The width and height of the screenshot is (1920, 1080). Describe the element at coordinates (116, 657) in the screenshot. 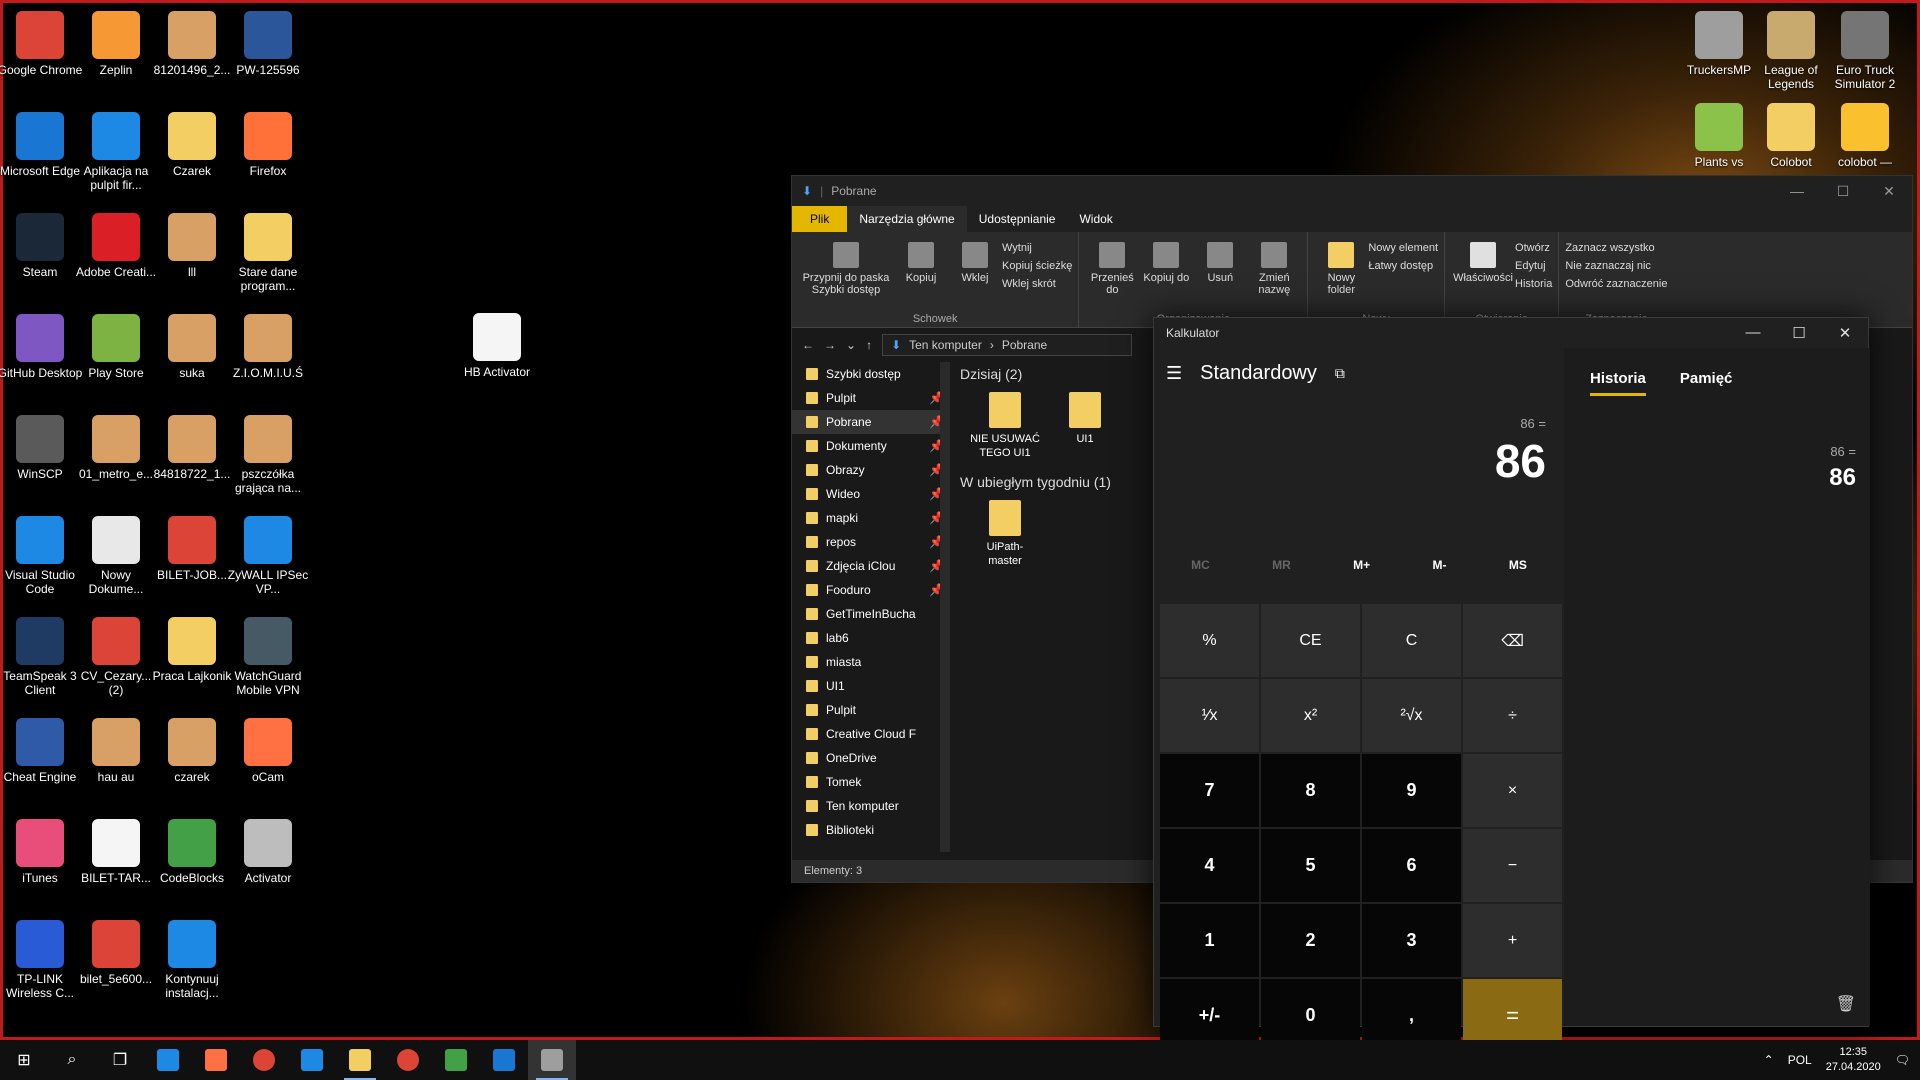

I see `desktop-shortcut: CV_Cezary... (2)` at that location.